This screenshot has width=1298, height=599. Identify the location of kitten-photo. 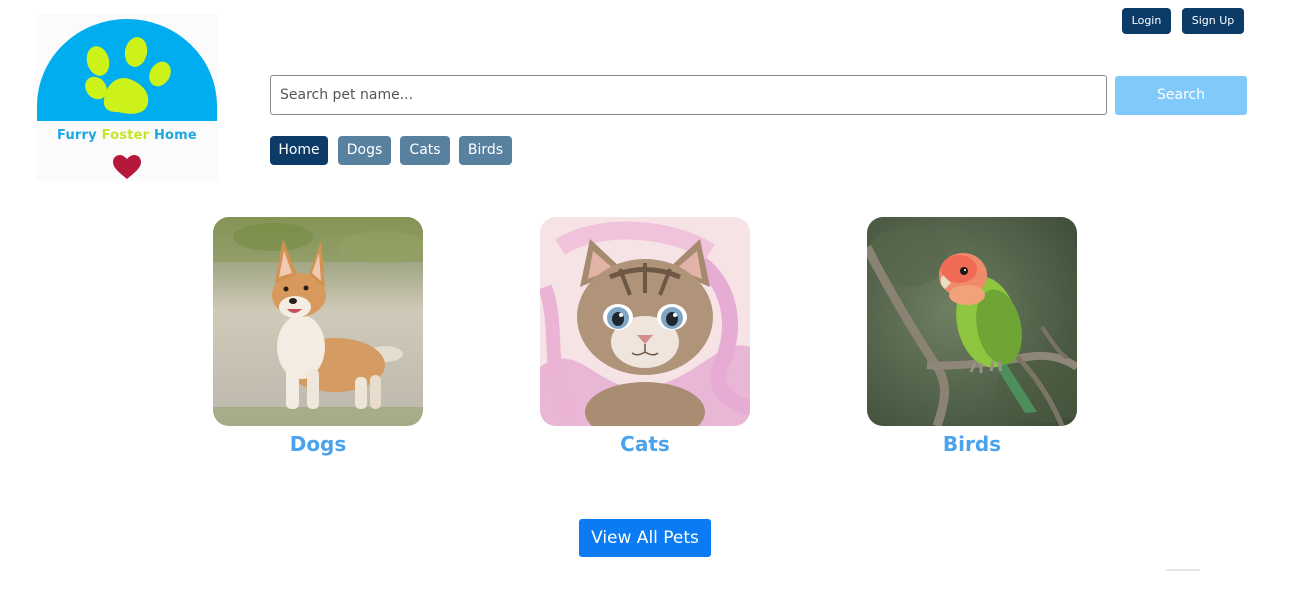
(645, 321).